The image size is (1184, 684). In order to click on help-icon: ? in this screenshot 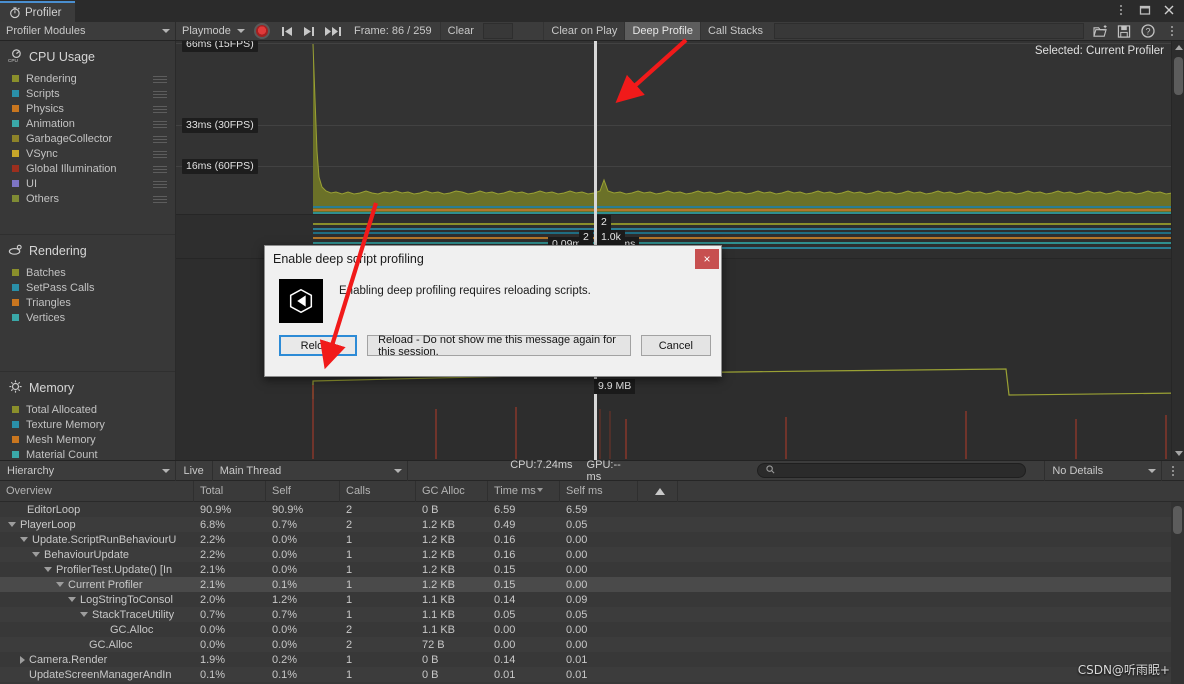, I will do `click(1148, 31)`.